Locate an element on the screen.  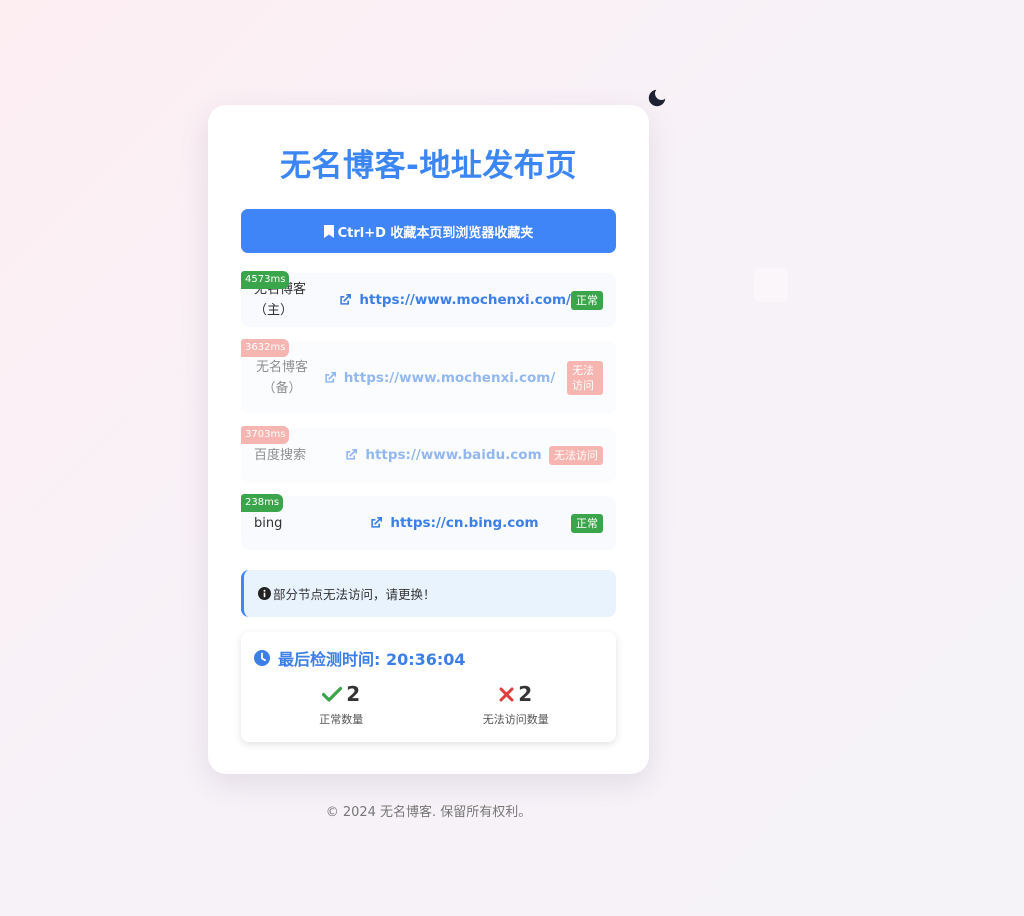
ok-stat: 2 正常数量 is located at coordinates (341, 704).